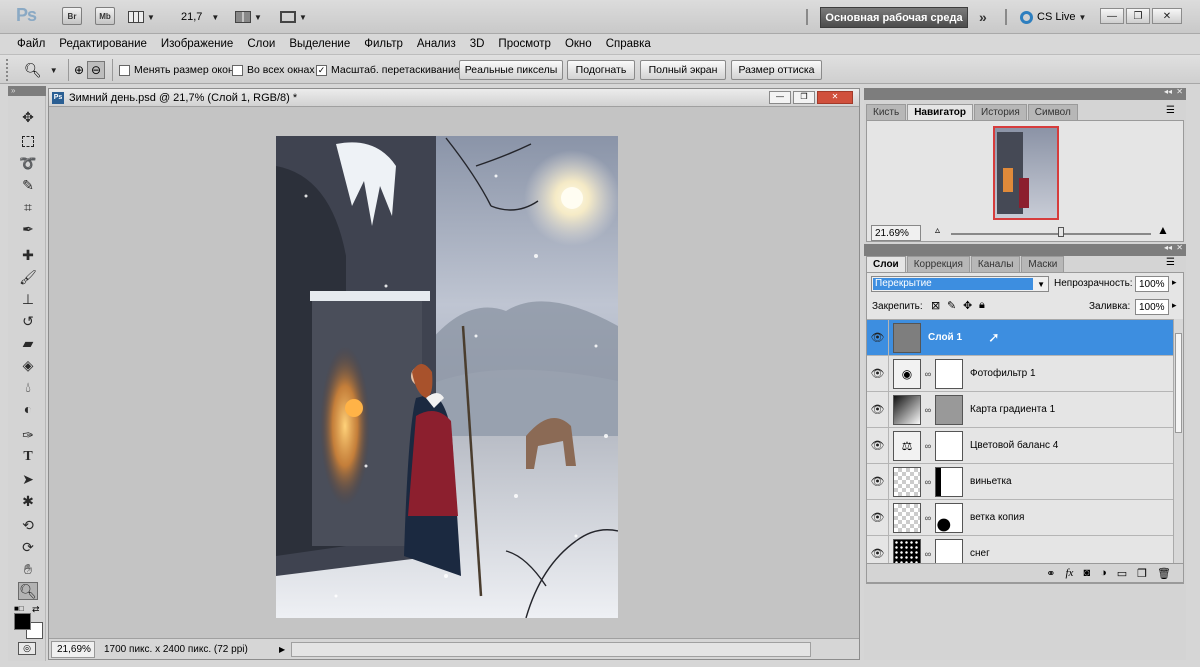  I want to click on dodge-tool-icon: ◐, so click(28, 409).